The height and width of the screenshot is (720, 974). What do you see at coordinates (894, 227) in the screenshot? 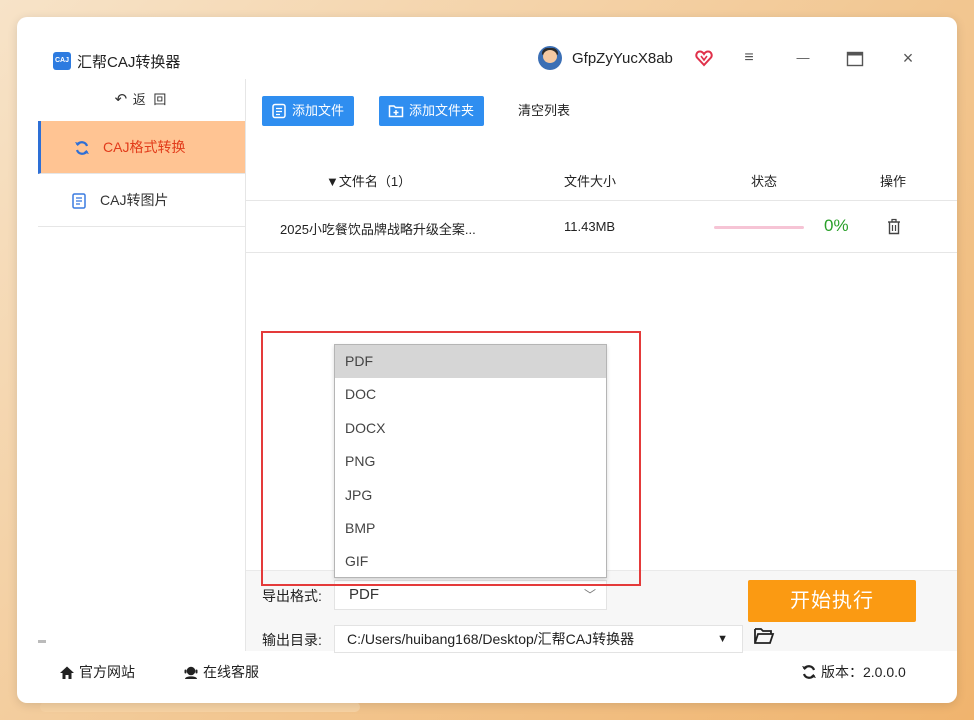
I see `trash-icon` at bounding box center [894, 227].